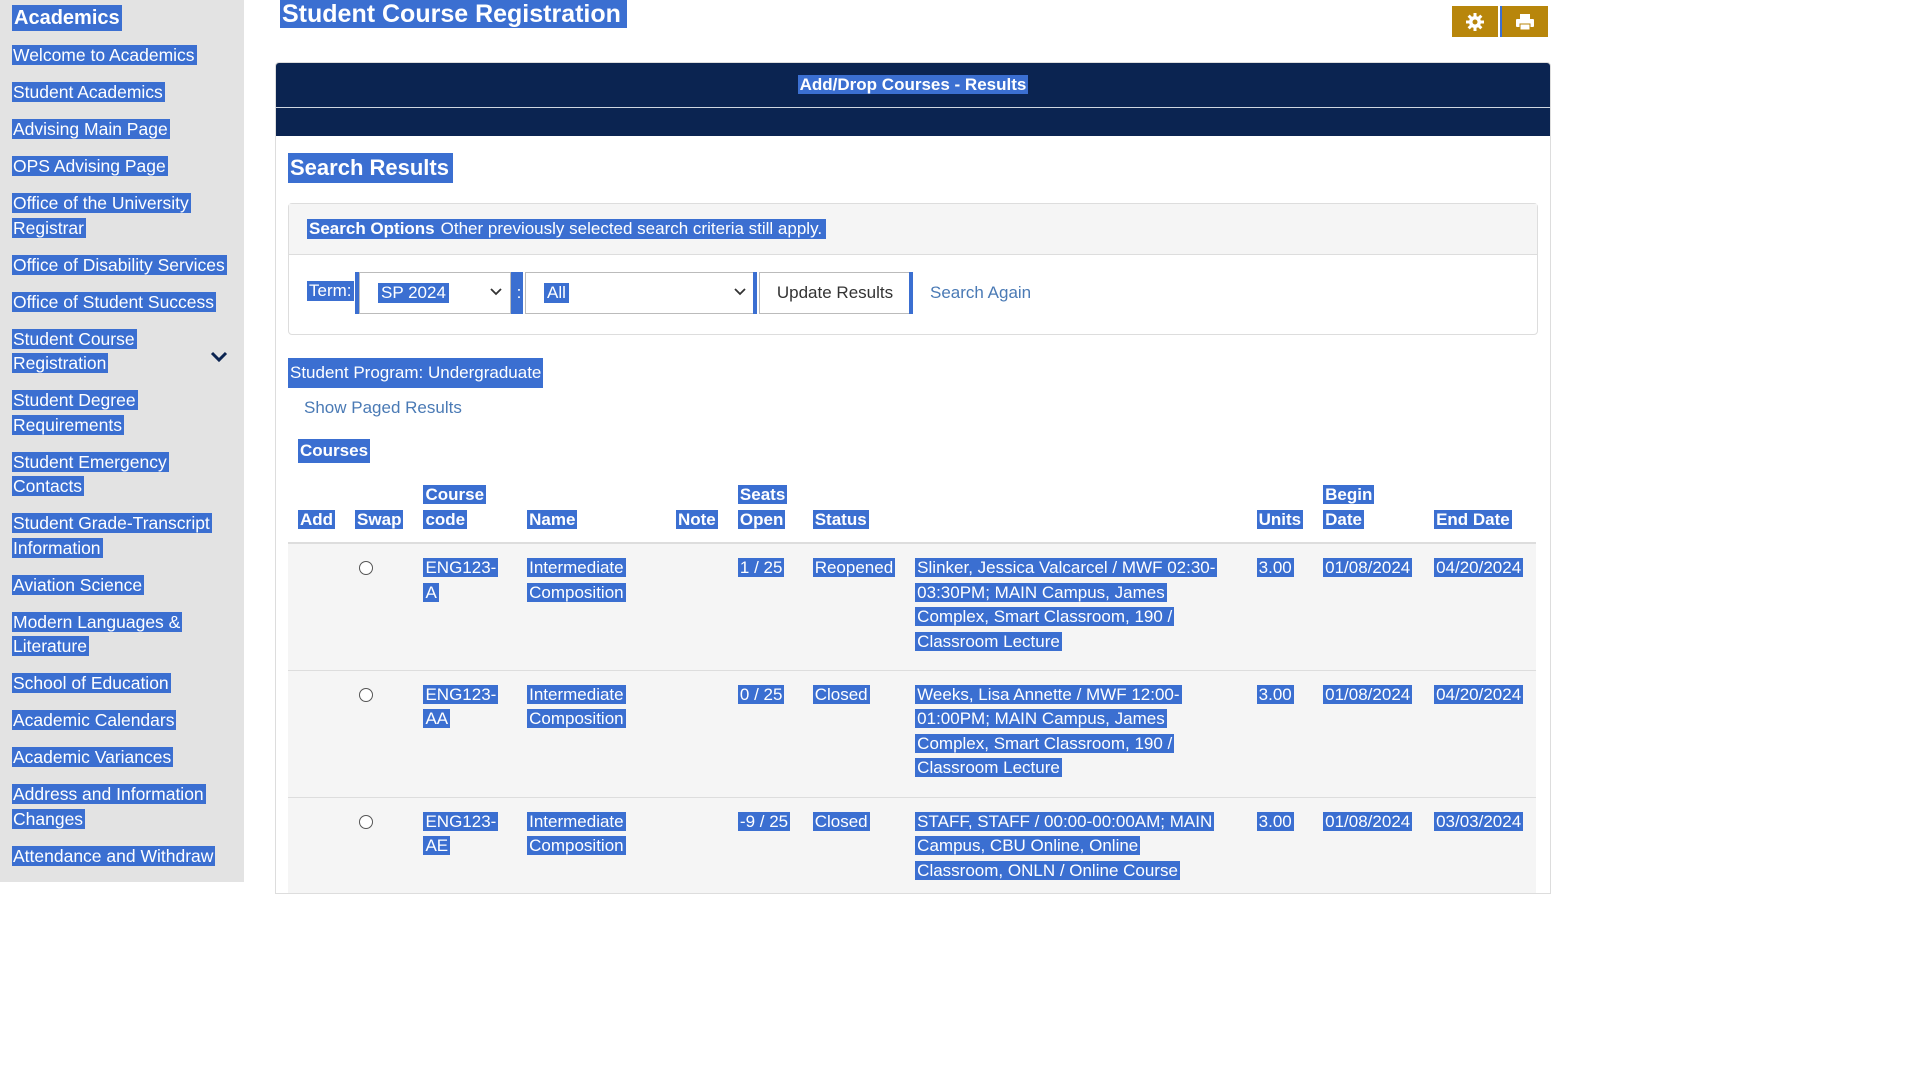 This screenshot has height=1080, width=1920. I want to click on filter-select: All, so click(640, 293).